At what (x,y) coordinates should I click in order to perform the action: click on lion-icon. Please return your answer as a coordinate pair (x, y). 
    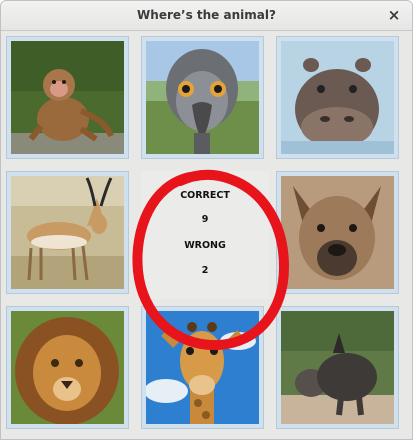
    Looking at the image, I should click on (67, 367).